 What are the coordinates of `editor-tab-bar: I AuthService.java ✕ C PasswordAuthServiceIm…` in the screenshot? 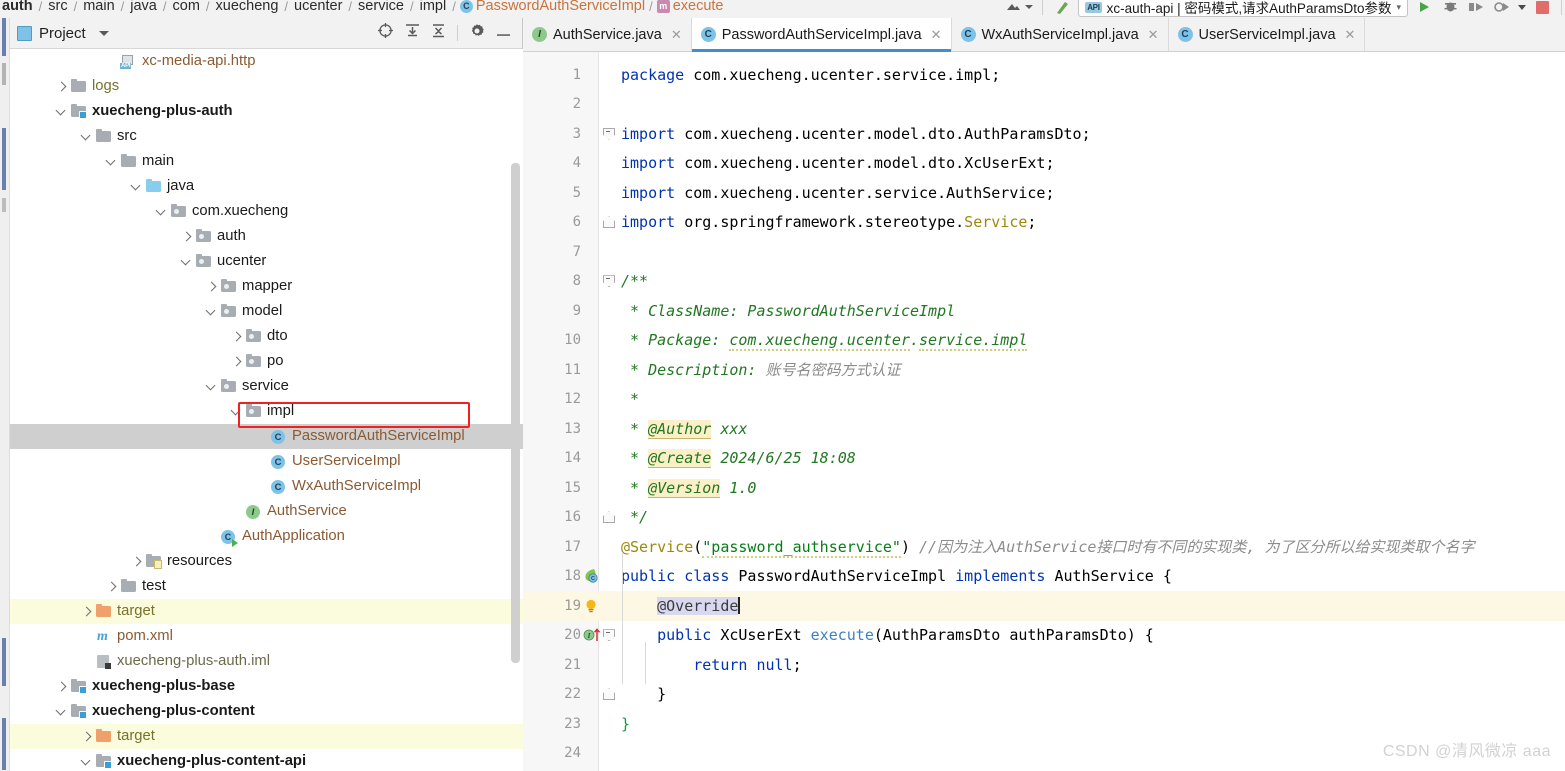 It's located at (1044, 35).